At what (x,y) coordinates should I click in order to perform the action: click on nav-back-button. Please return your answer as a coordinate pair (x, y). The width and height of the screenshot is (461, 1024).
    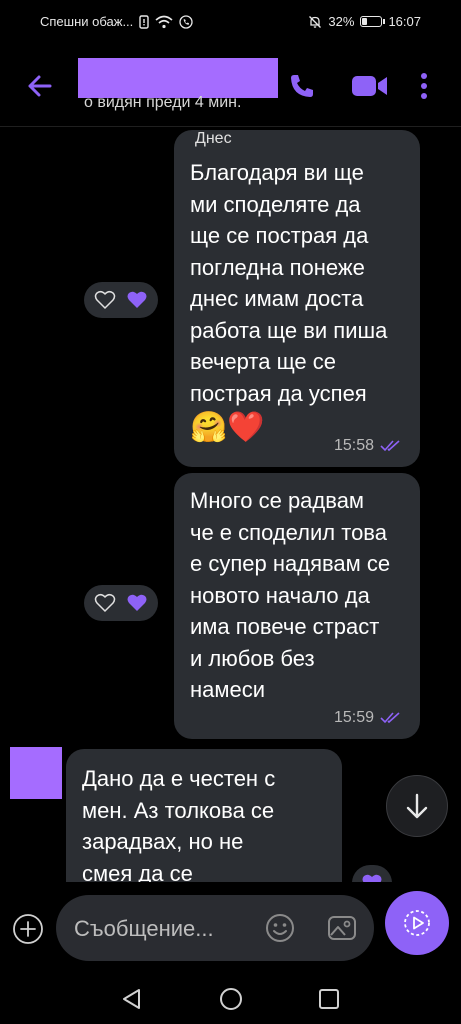
    Looking at the image, I should click on (132, 999).